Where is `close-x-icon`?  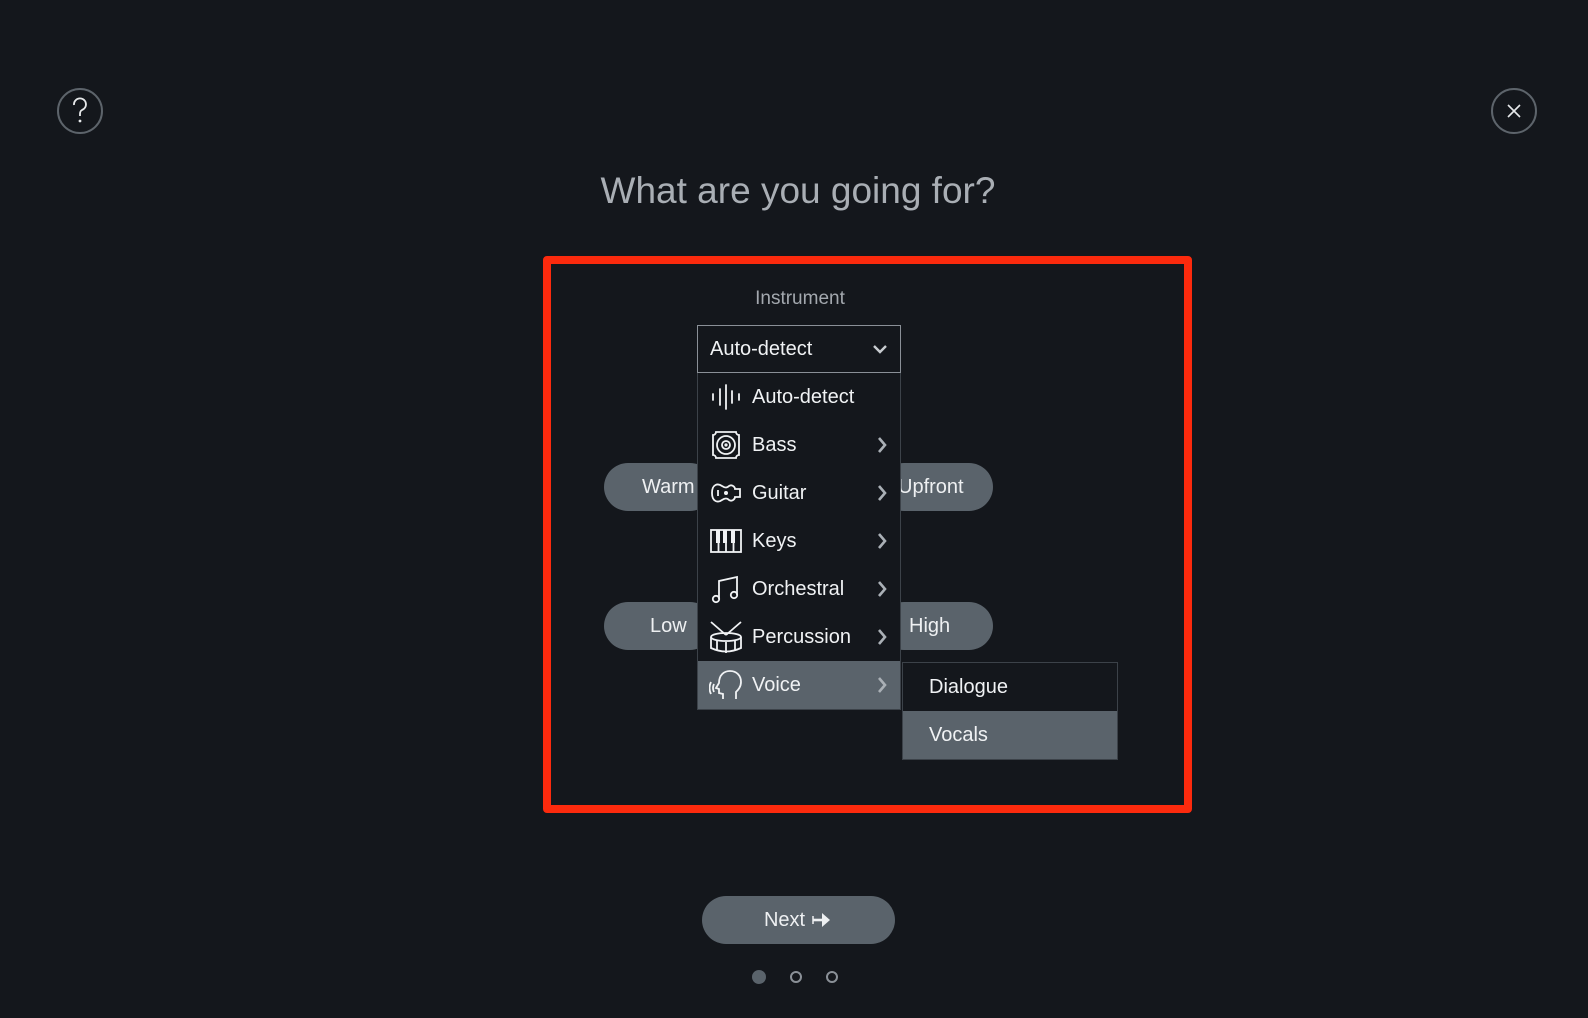
close-x-icon is located at coordinates (1514, 111).